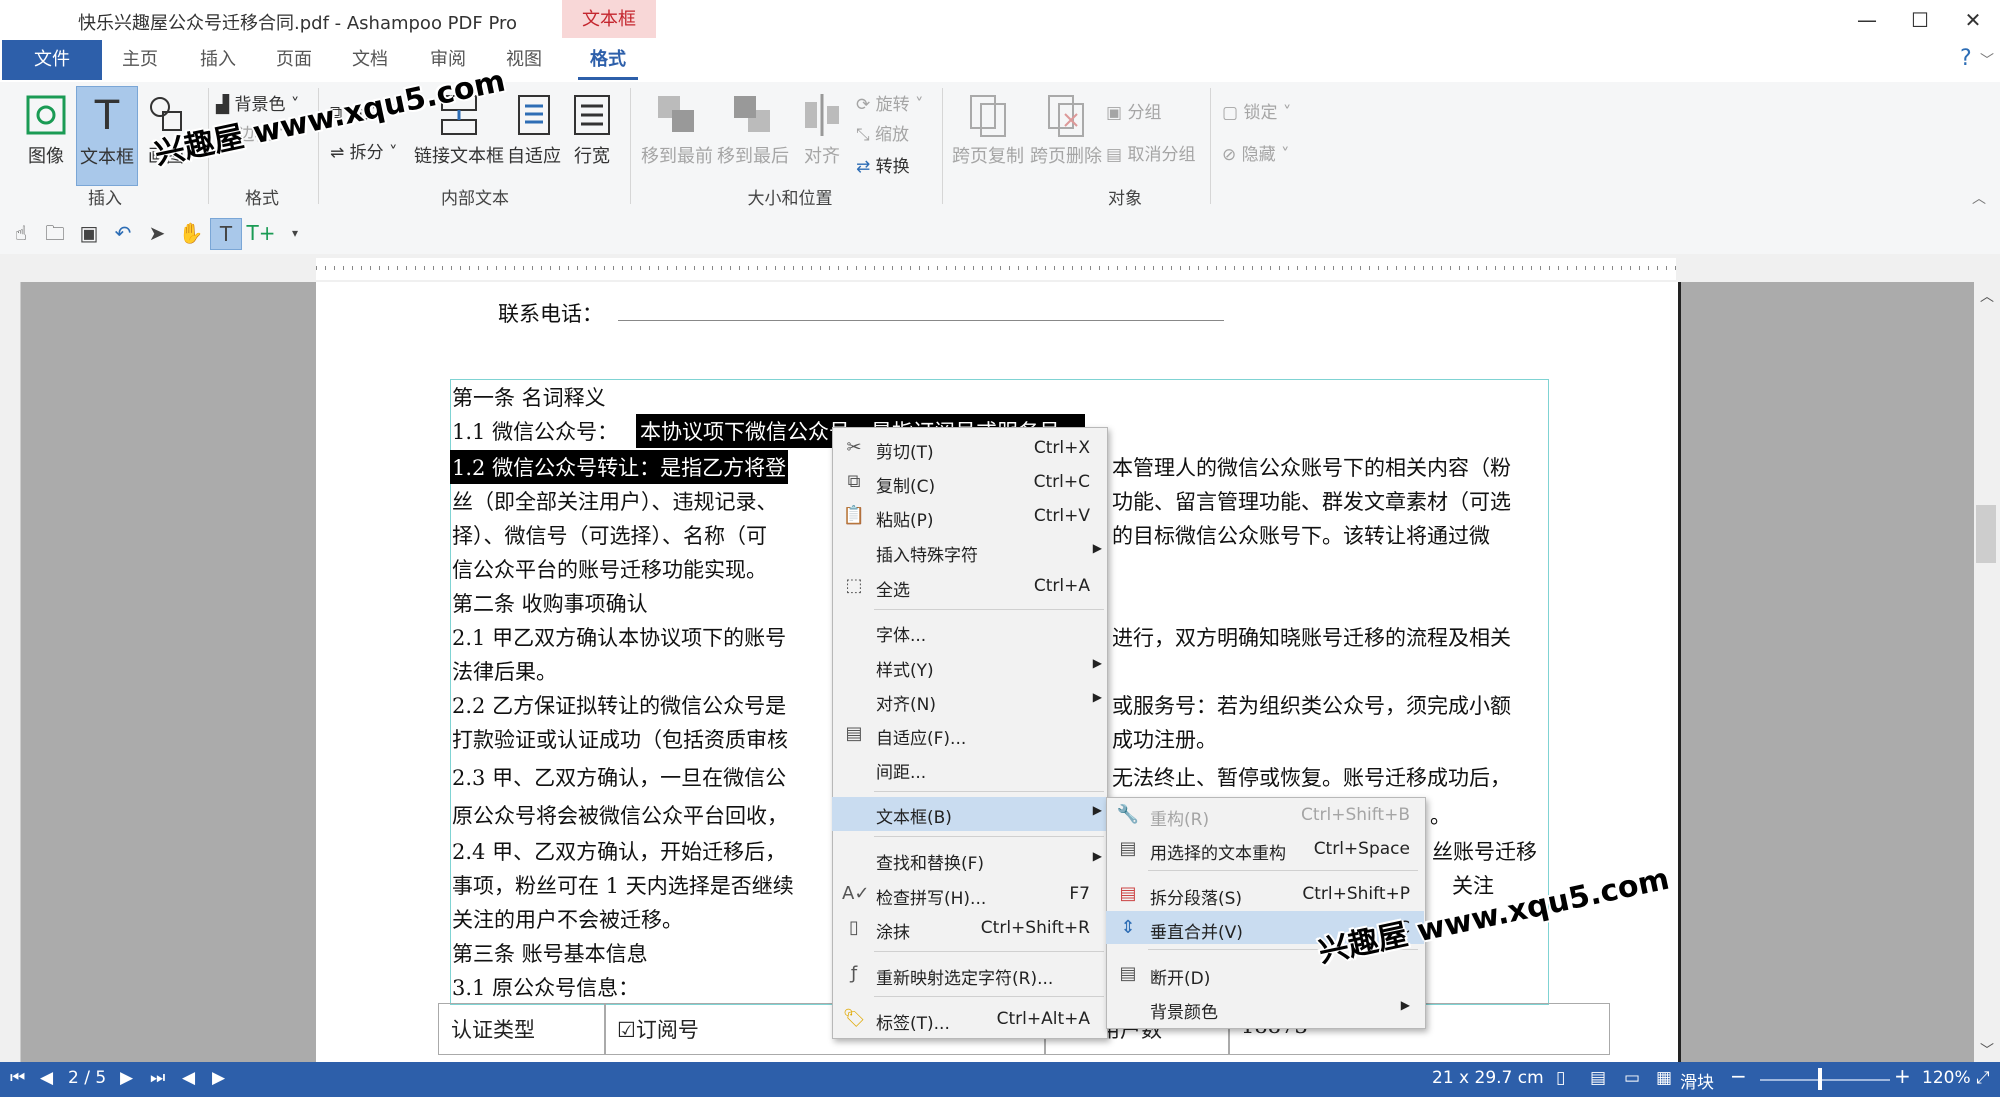 The width and height of the screenshot is (2000, 1097). What do you see at coordinates (364, 150) in the screenshot?
I see `split-button: ⇌ 拆分 ˅` at bounding box center [364, 150].